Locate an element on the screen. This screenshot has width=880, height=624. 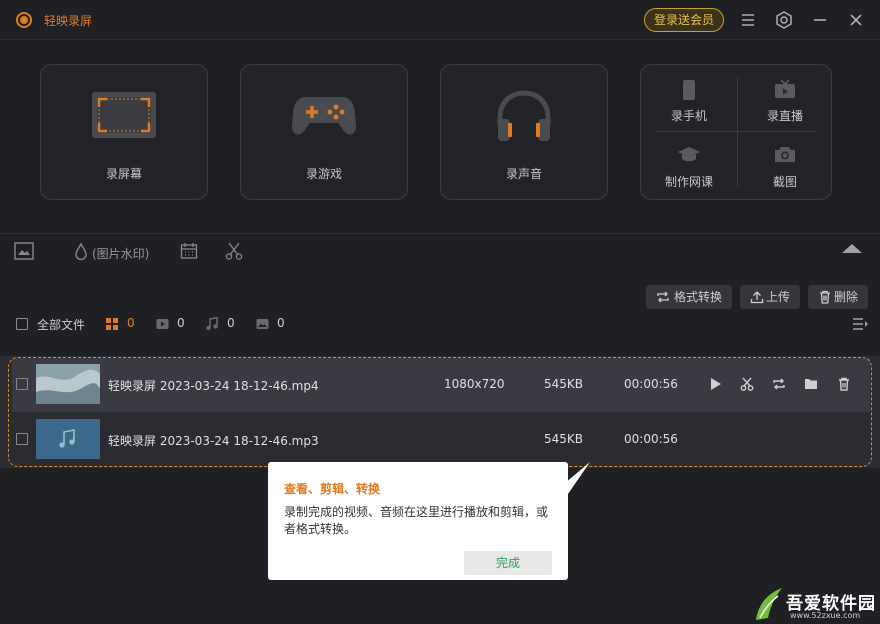
delete-button: 删除 is located at coordinates (838, 297).